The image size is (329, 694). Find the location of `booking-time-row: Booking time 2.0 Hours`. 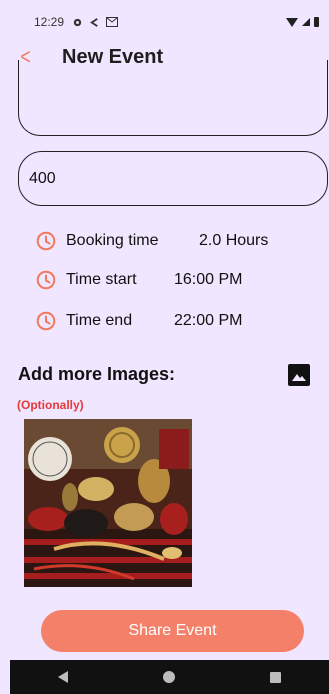

booking-time-row: Booking time 2.0 Hours is located at coordinates (152, 241).